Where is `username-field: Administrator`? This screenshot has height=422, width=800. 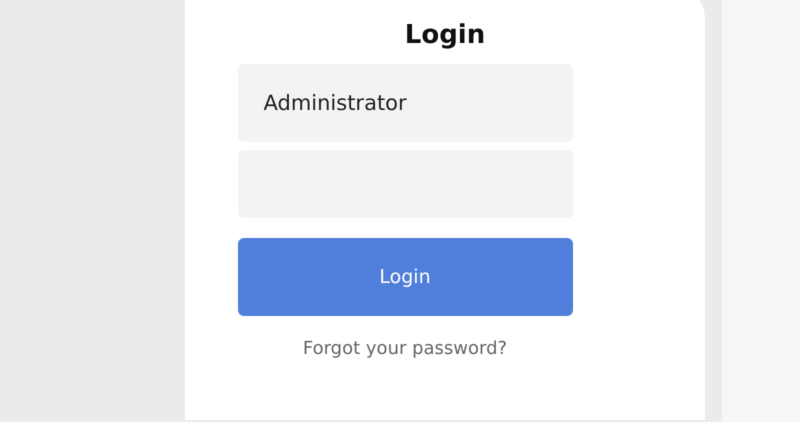
username-field: Administrator is located at coordinates (405, 103).